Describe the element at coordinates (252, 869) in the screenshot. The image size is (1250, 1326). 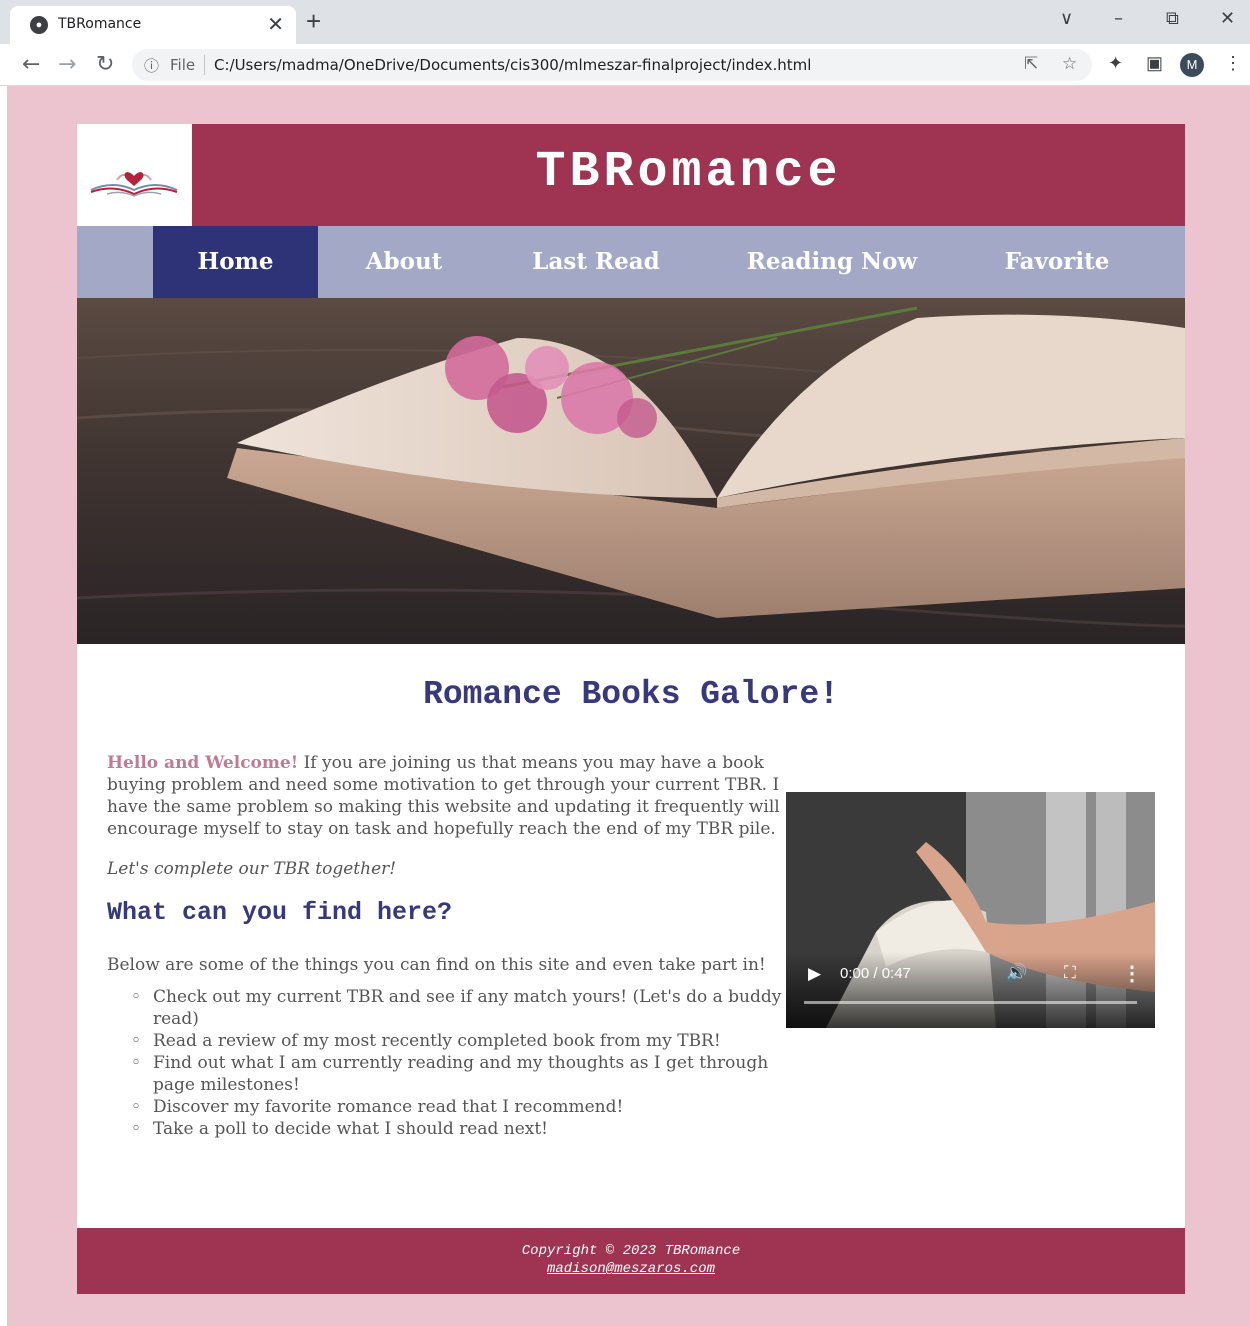
I see `tagline: Let's complete our TBR together!` at that location.